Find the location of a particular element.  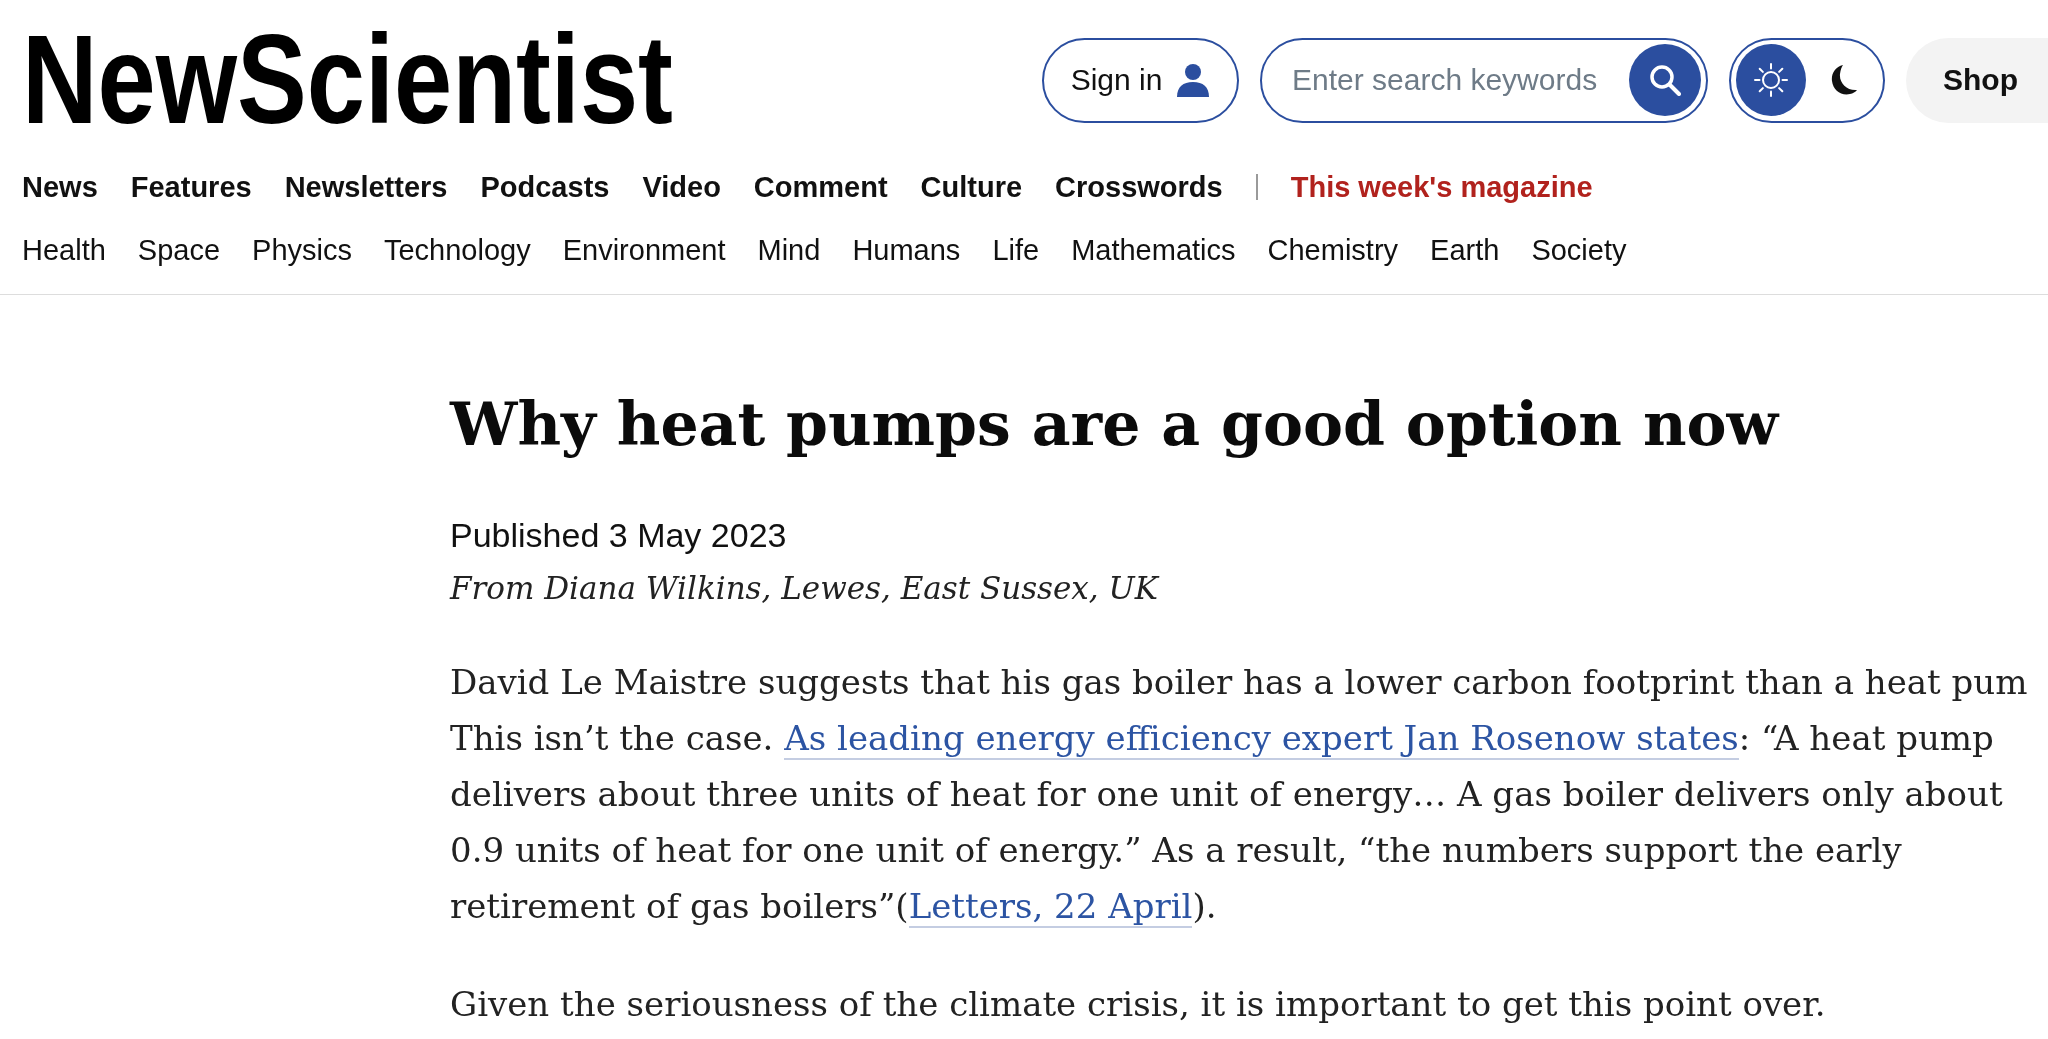

magazine-link: This week's magazine is located at coordinates (1441, 187).